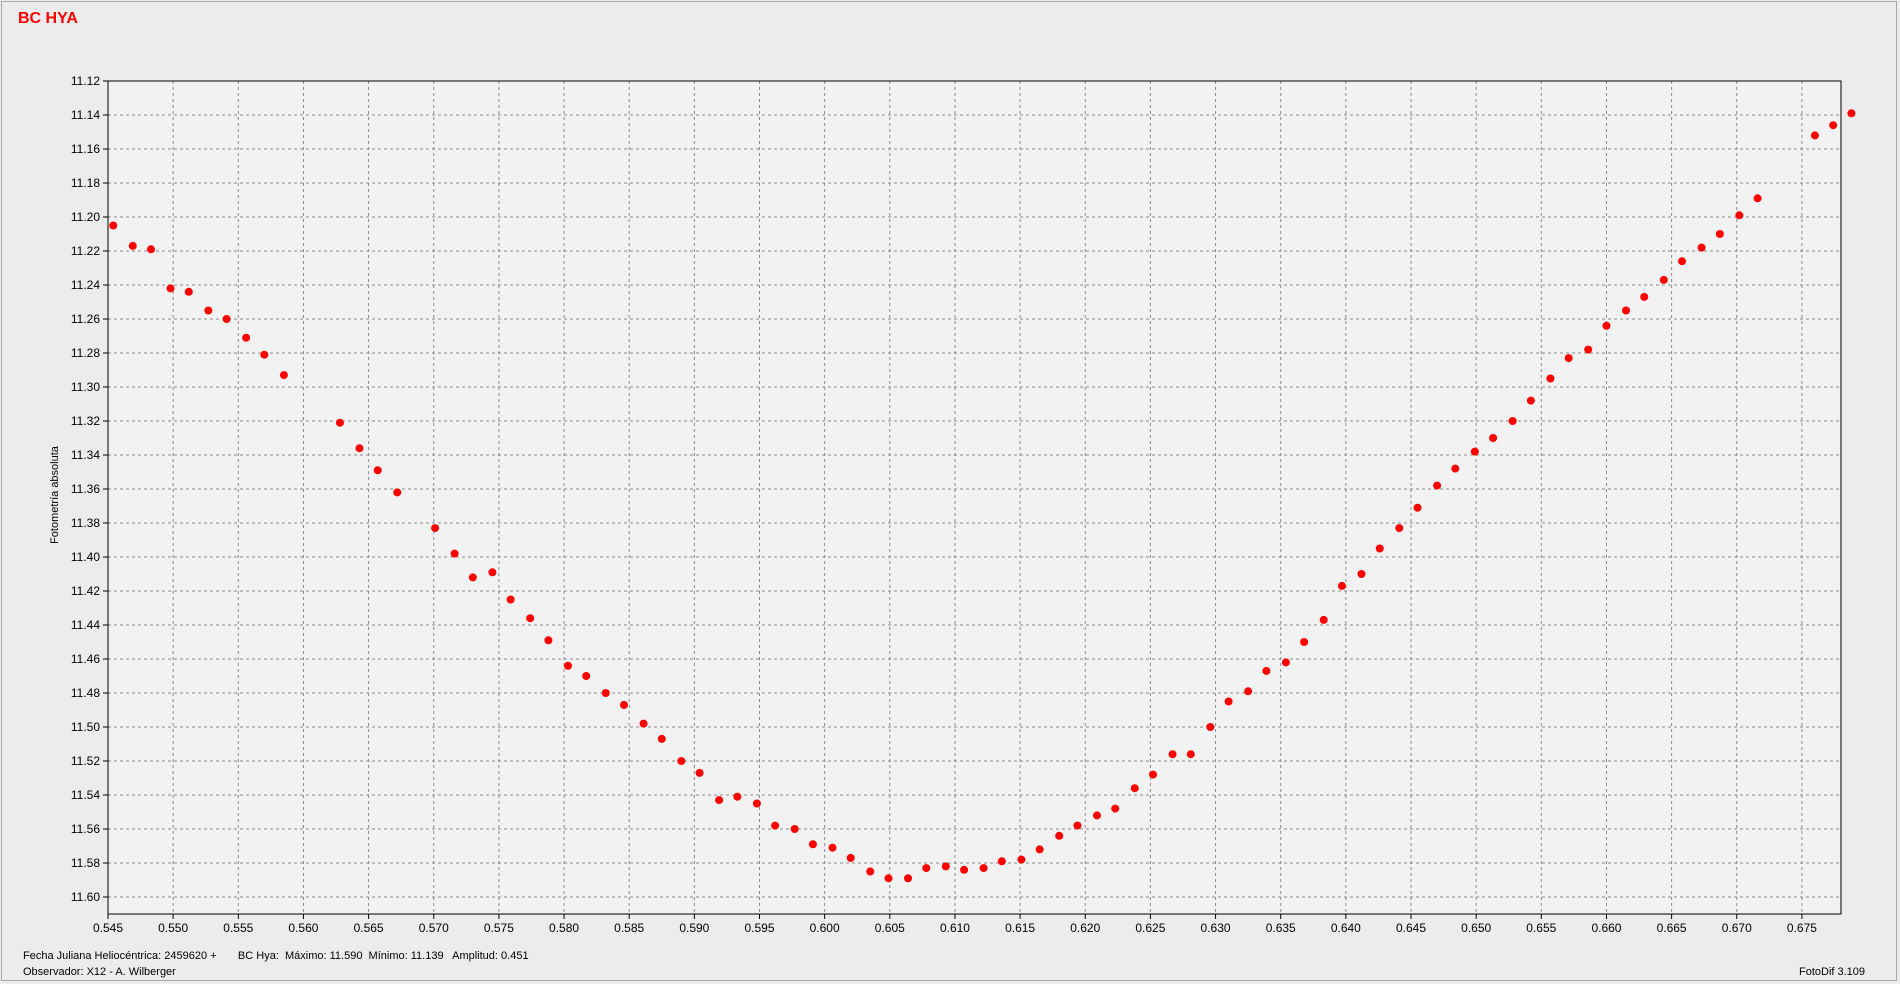 This screenshot has width=1900, height=984. Describe the element at coordinates (85, 455) in the screenshot. I see `y-tick-label: 11.34` at that location.